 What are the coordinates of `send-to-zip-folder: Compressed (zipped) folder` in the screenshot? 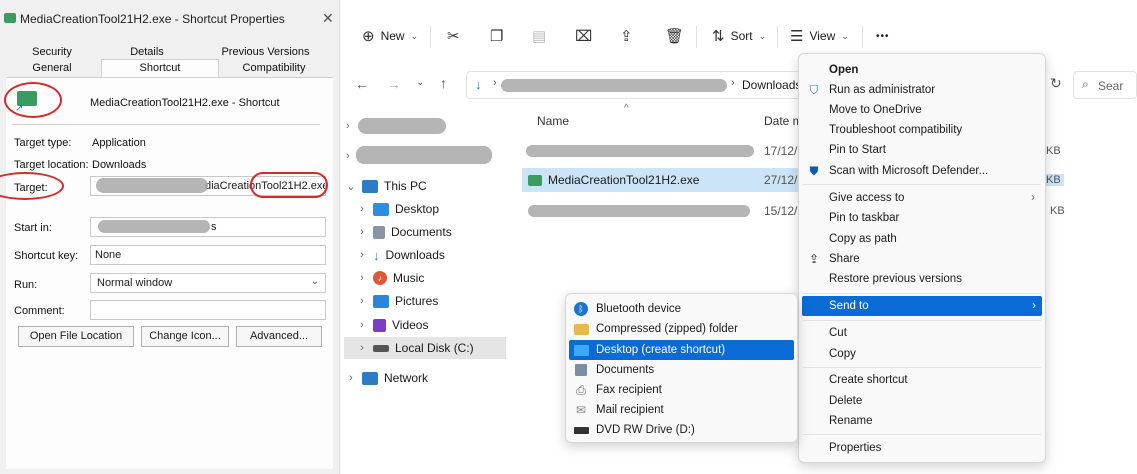 It's located at (681, 329).